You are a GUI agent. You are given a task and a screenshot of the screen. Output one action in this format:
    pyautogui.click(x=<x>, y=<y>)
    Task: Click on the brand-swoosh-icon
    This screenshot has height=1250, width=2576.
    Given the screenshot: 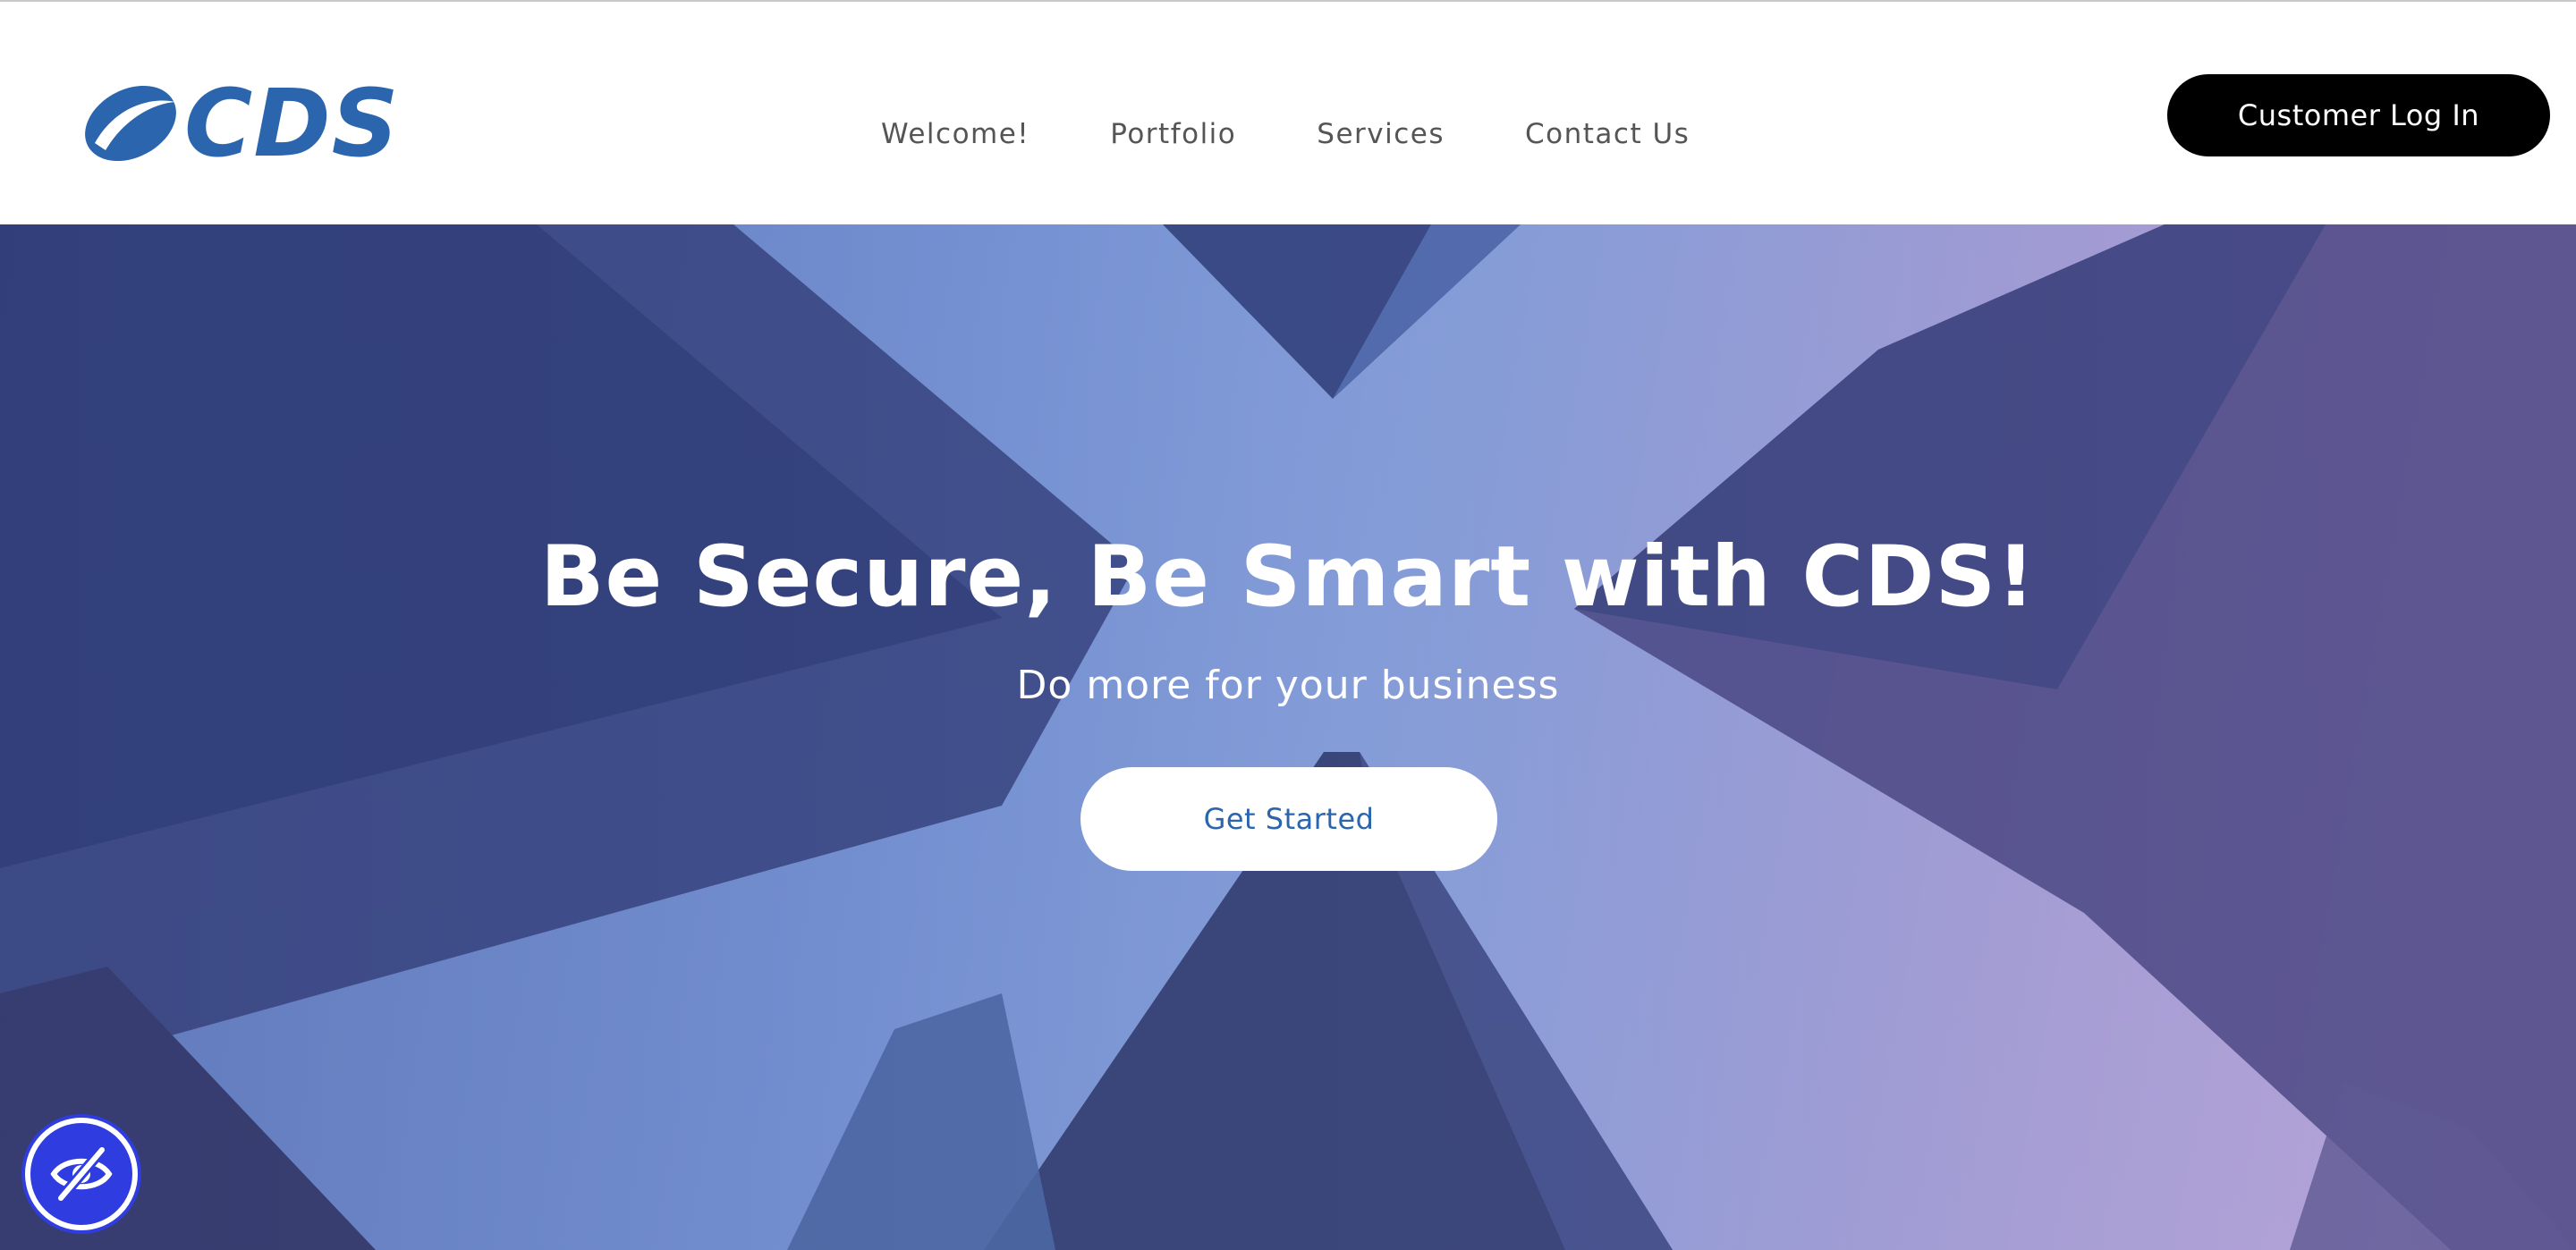 What is the action you would take?
    pyautogui.click(x=130, y=123)
    